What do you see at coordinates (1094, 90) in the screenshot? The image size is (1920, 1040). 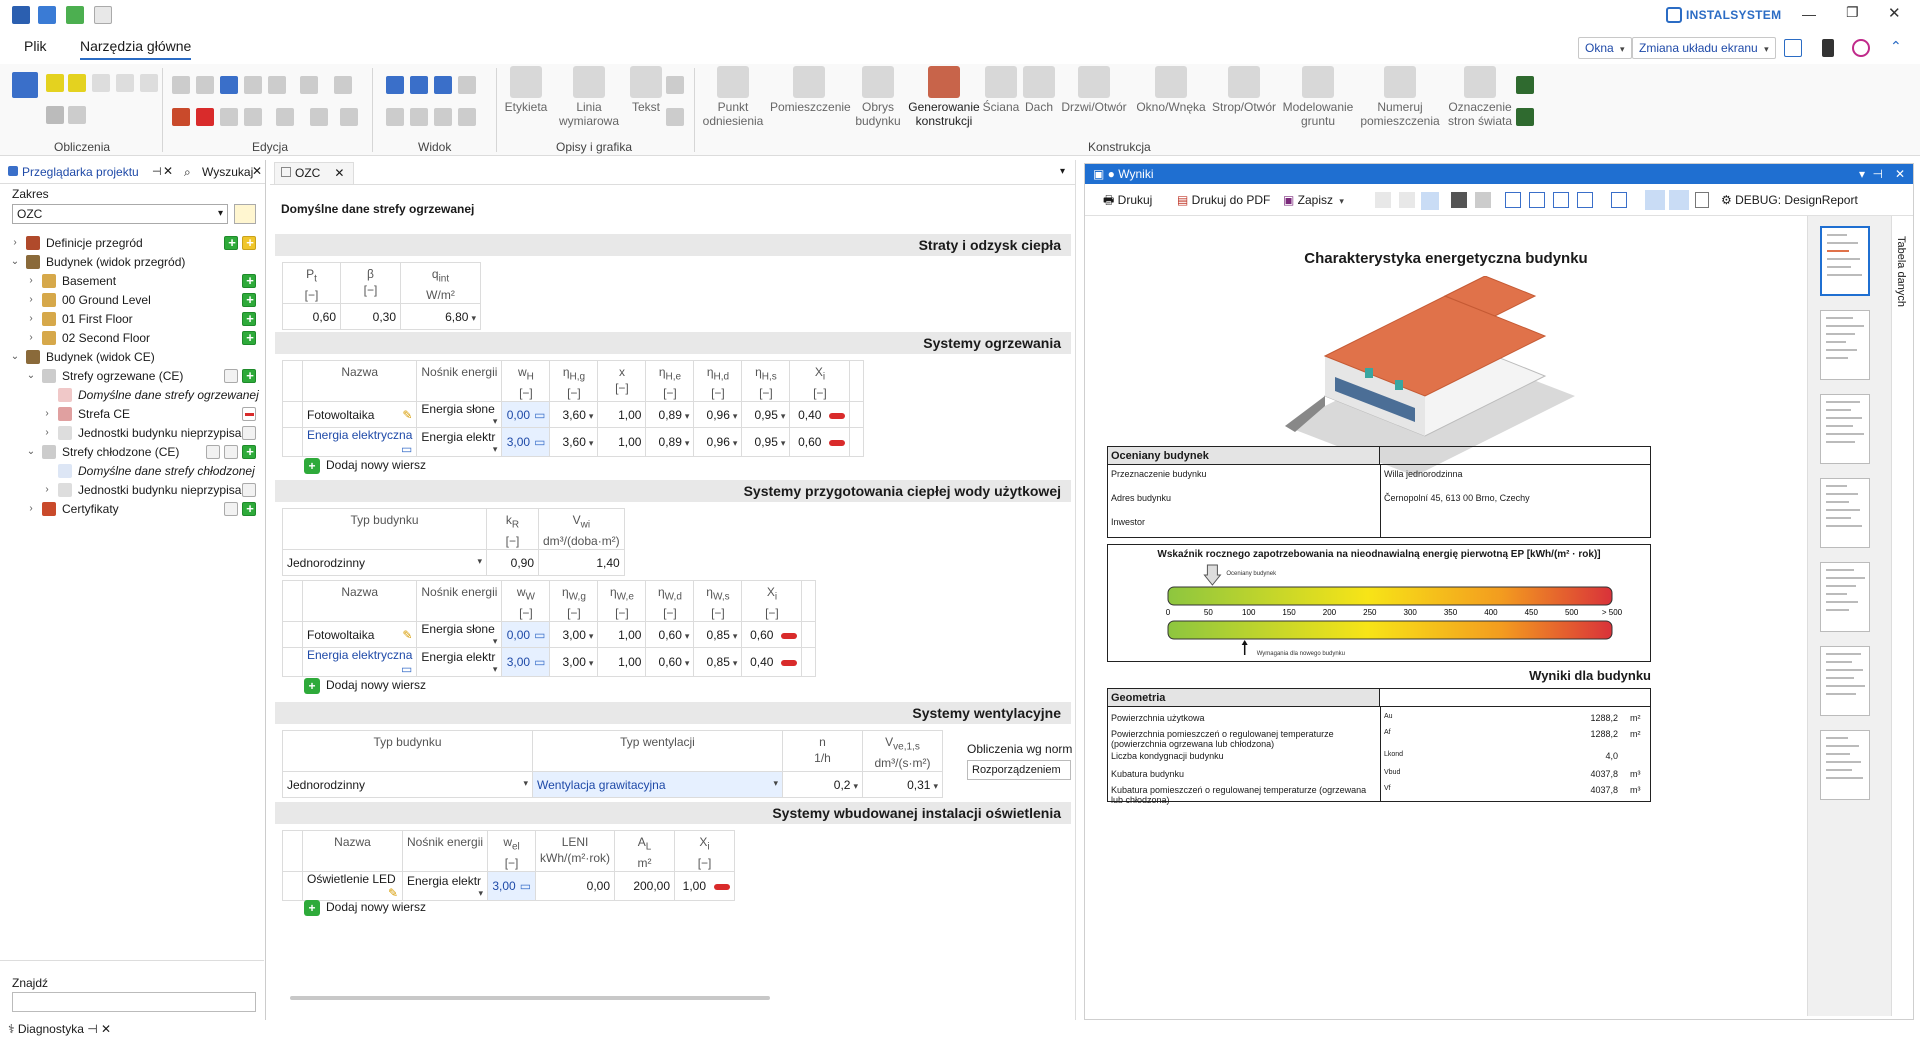 I see `drzwi-otwor-button: Drzwi/Otwór` at bounding box center [1094, 90].